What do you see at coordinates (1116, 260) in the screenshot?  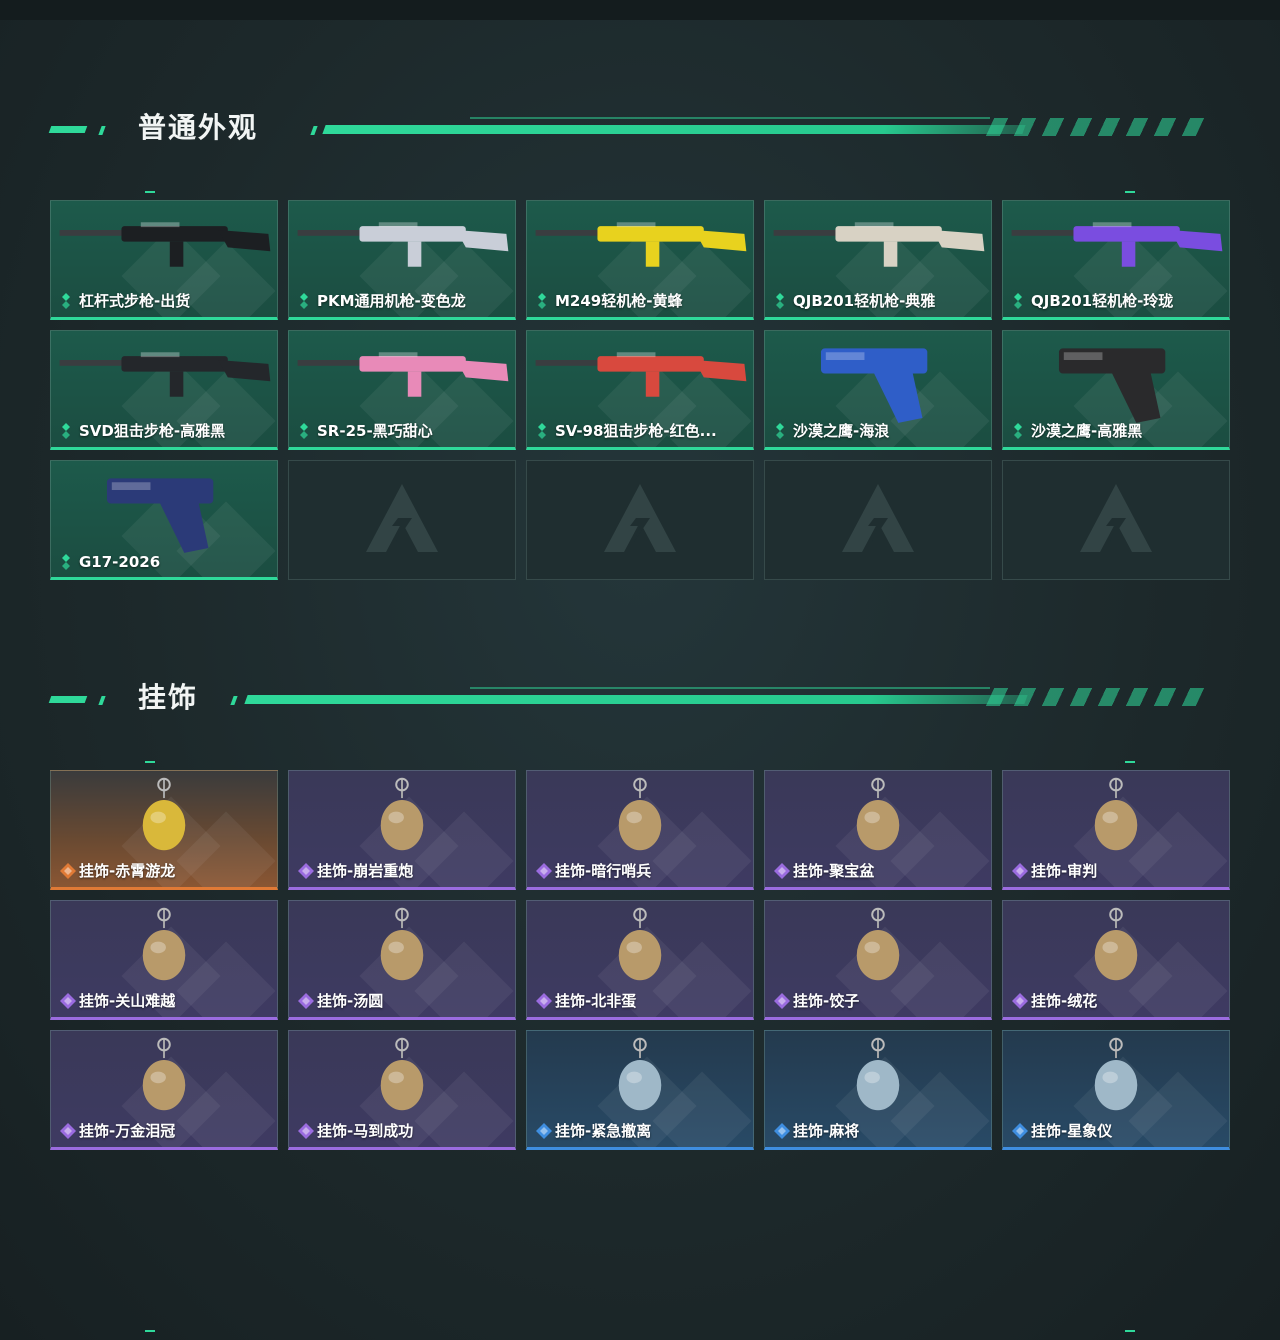 I see `skin-card: QJB201轻机枪-玲珑` at bounding box center [1116, 260].